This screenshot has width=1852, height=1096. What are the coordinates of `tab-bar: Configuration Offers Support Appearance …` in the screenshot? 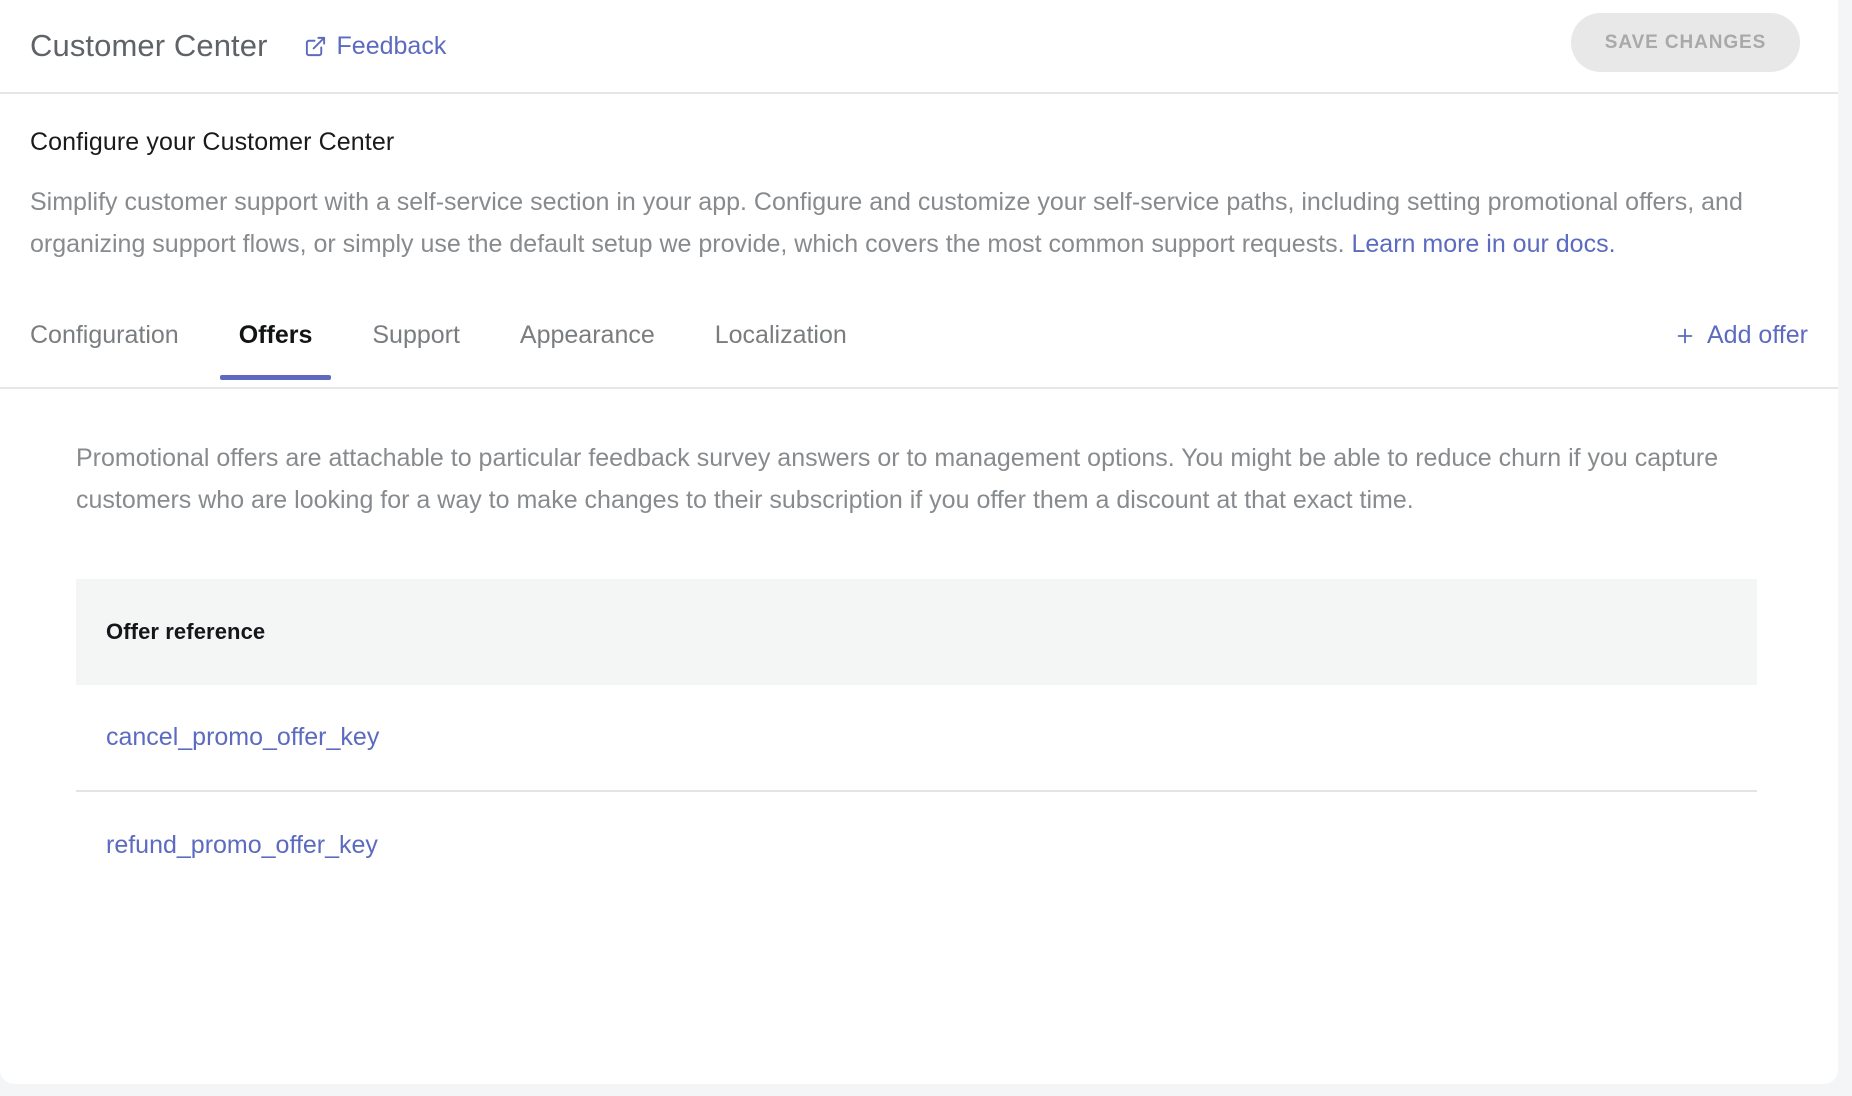 It's located at (919, 353).